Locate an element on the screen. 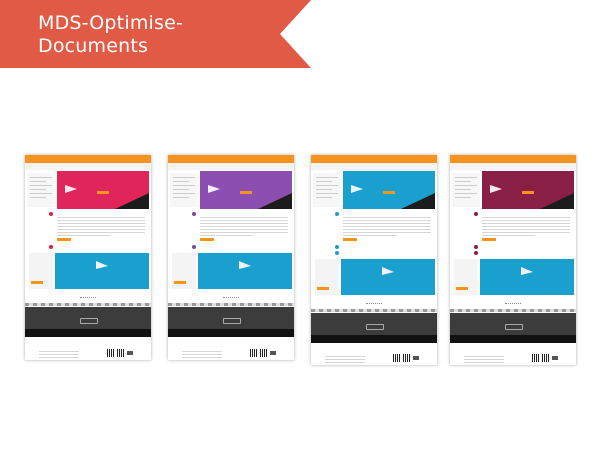  badge-icon is located at coordinates (130, 353).